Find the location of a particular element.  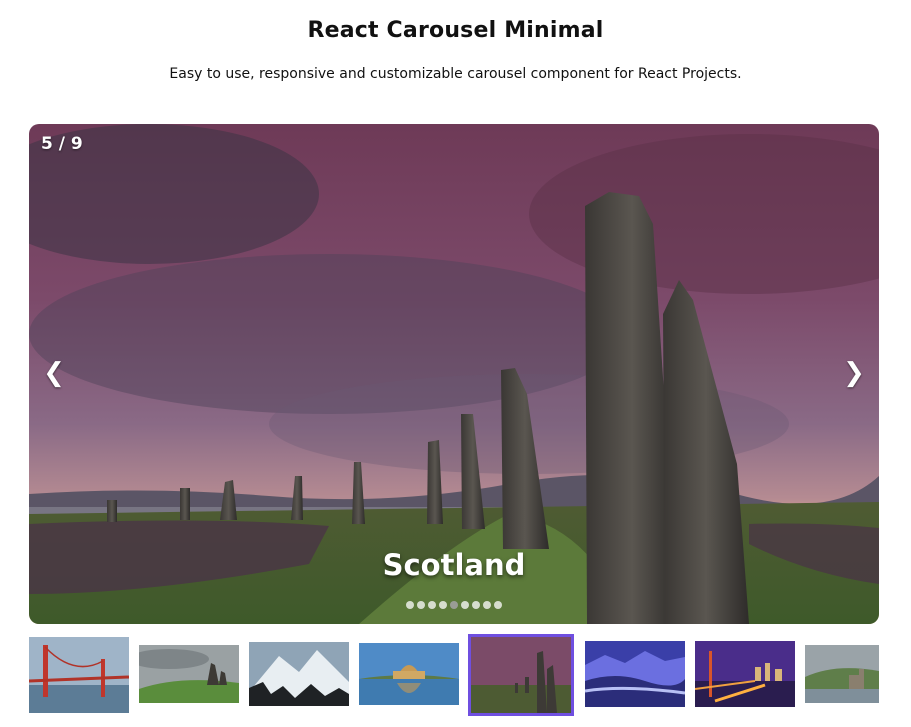

page-title: React Carousel Minimal is located at coordinates (455, 30).